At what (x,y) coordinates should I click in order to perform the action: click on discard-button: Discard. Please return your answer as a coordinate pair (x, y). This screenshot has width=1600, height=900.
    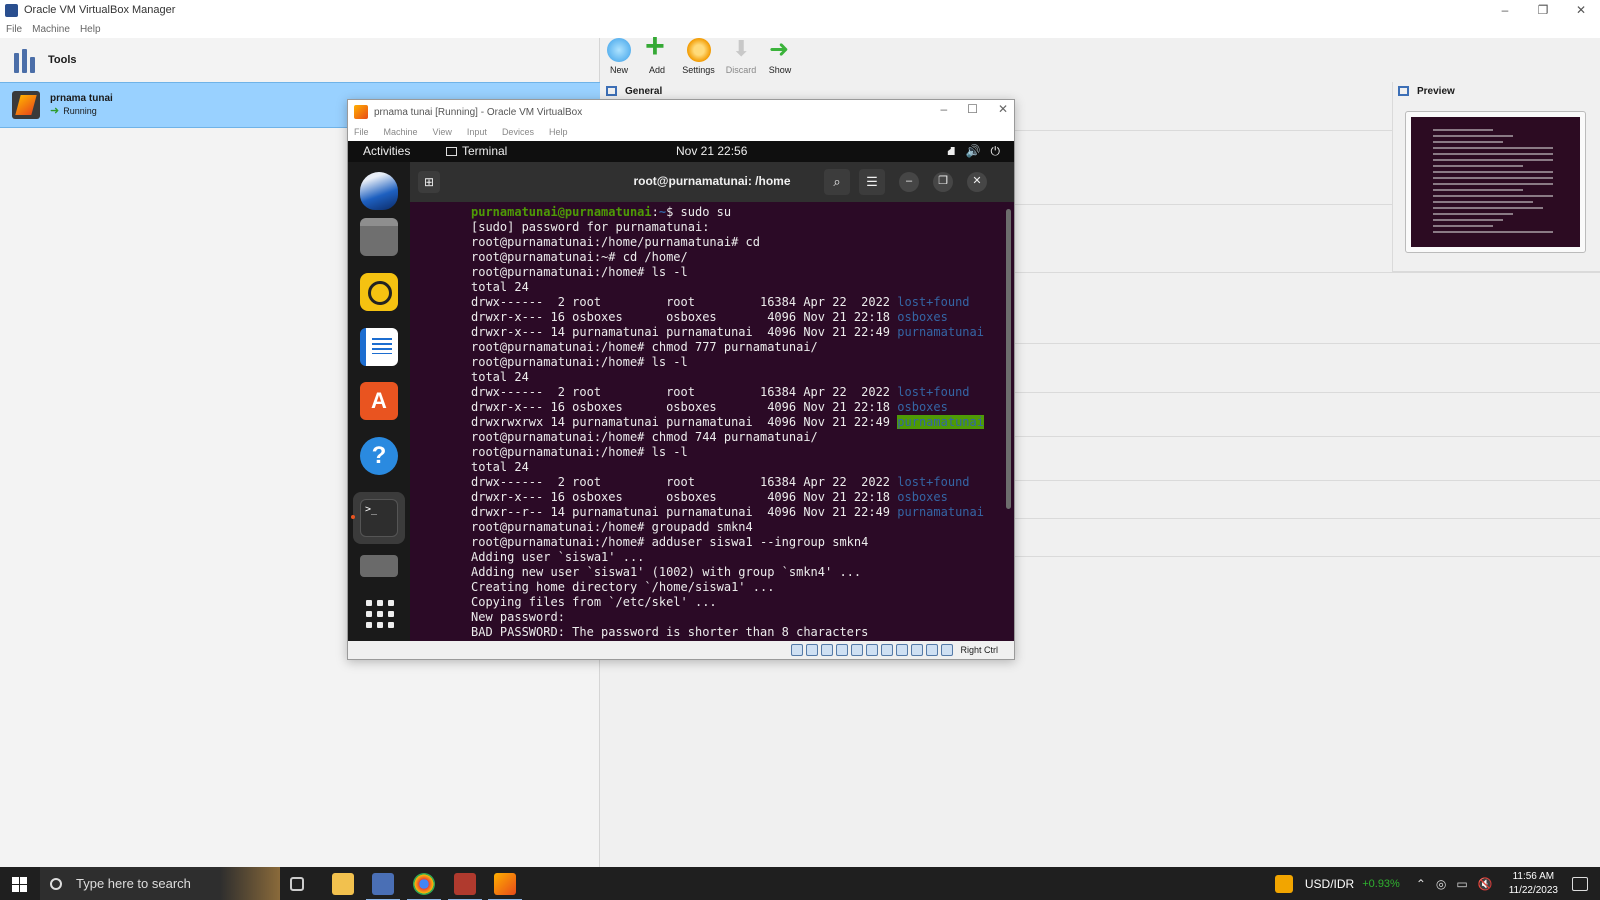
    Looking at the image, I should click on (741, 59).